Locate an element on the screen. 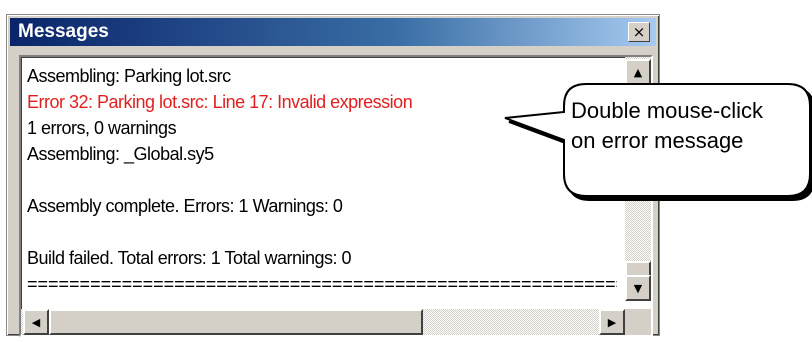 The height and width of the screenshot is (342, 812). scroll-left-button: ◀ is located at coordinates (36, 322).